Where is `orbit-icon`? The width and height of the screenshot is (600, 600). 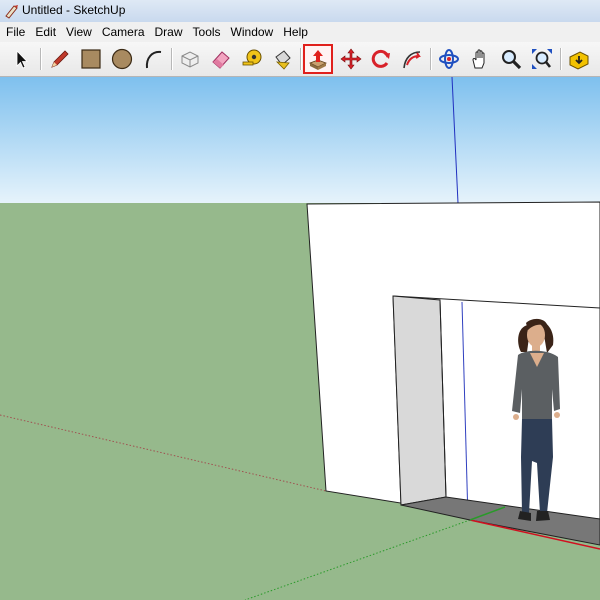
orbit-icon is located at coordinates (449, 59).